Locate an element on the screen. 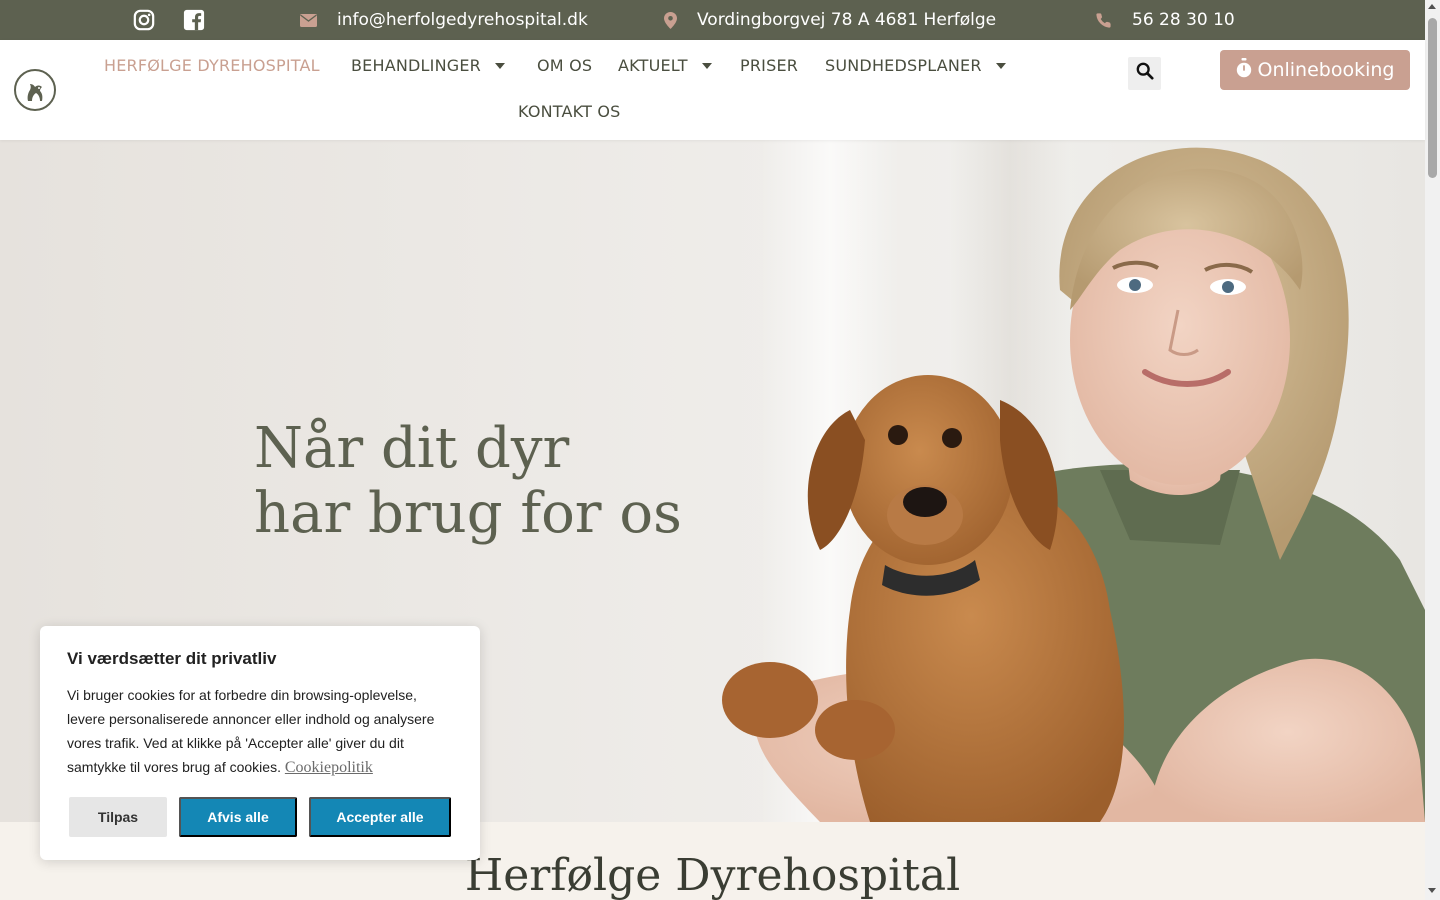  address-text: Vordingborgvej 78 A 4681 Herfølge is located at coordinates (847, 20).